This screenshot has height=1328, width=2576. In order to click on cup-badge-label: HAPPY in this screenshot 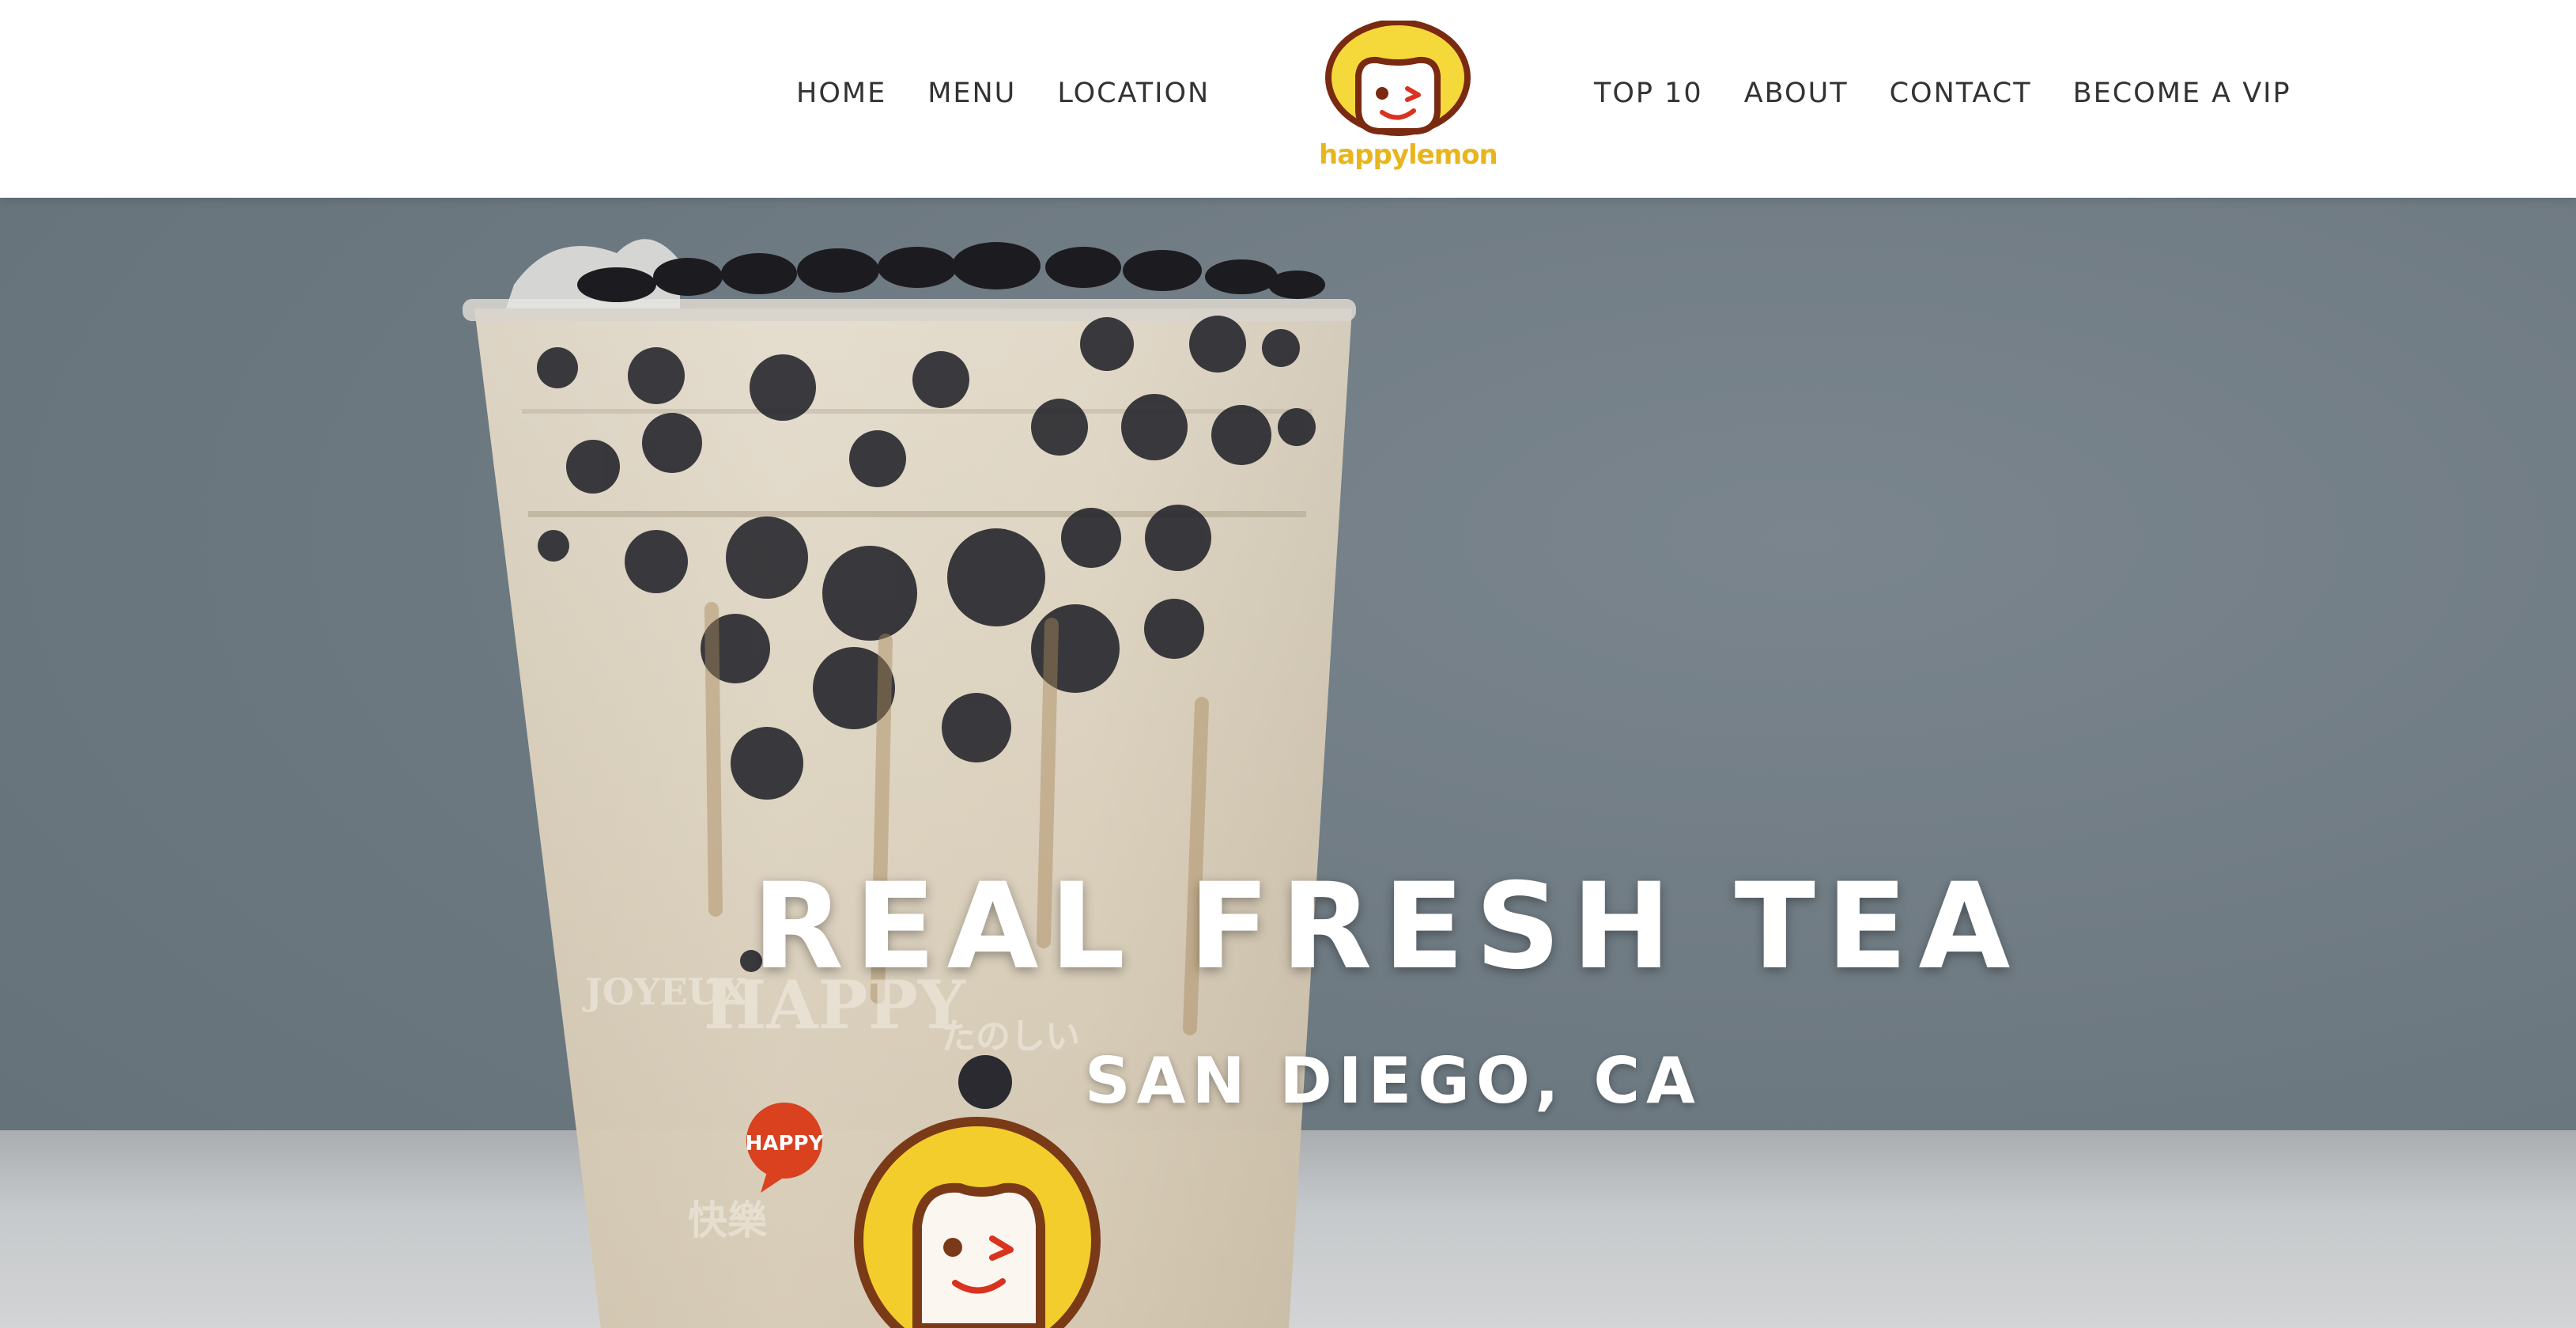, I will do `click(785, 1144)`.